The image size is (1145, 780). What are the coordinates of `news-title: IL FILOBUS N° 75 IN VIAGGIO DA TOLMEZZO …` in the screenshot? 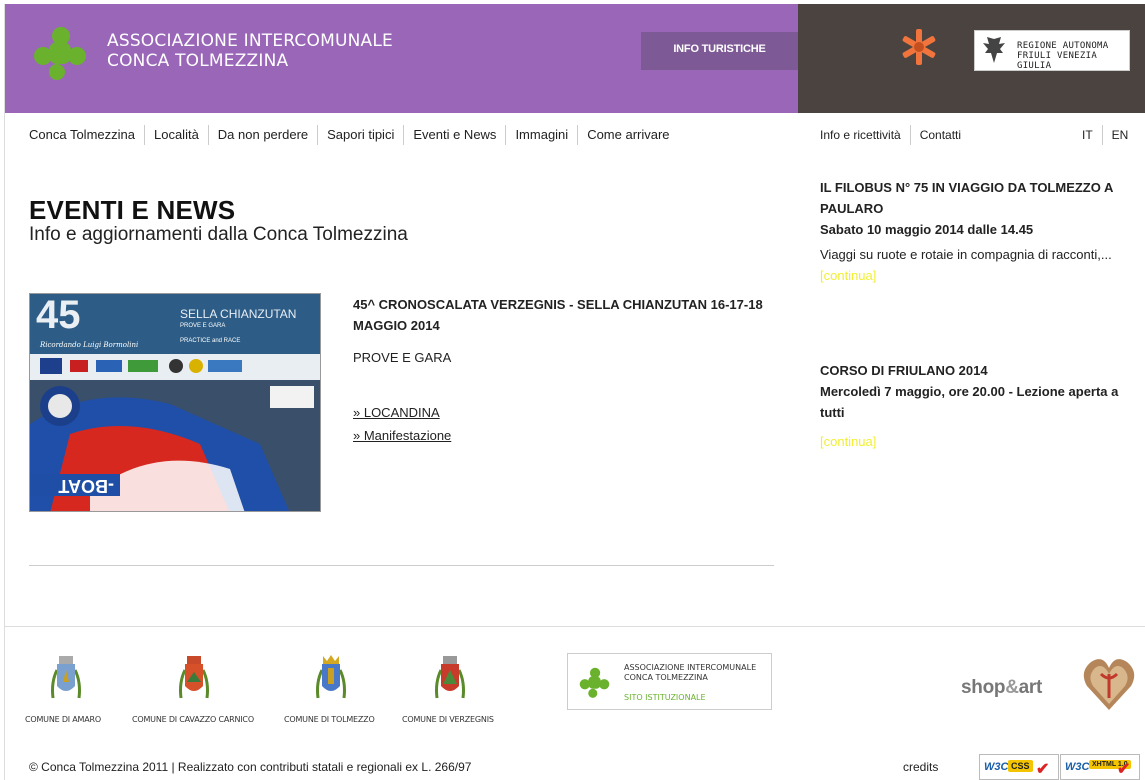 It's located at (980, 198).